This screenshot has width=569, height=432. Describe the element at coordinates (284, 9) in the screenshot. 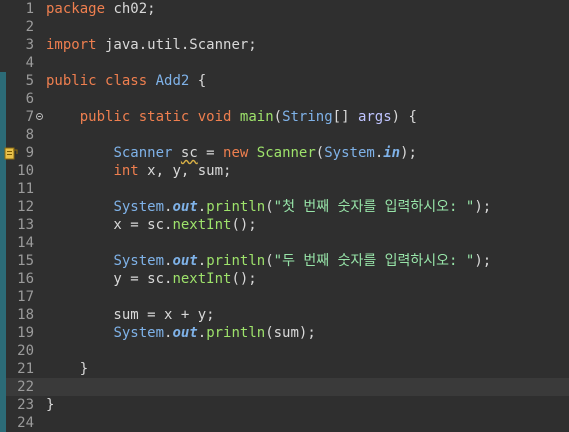

I see `code-line: 1 package ch02;` at that location.